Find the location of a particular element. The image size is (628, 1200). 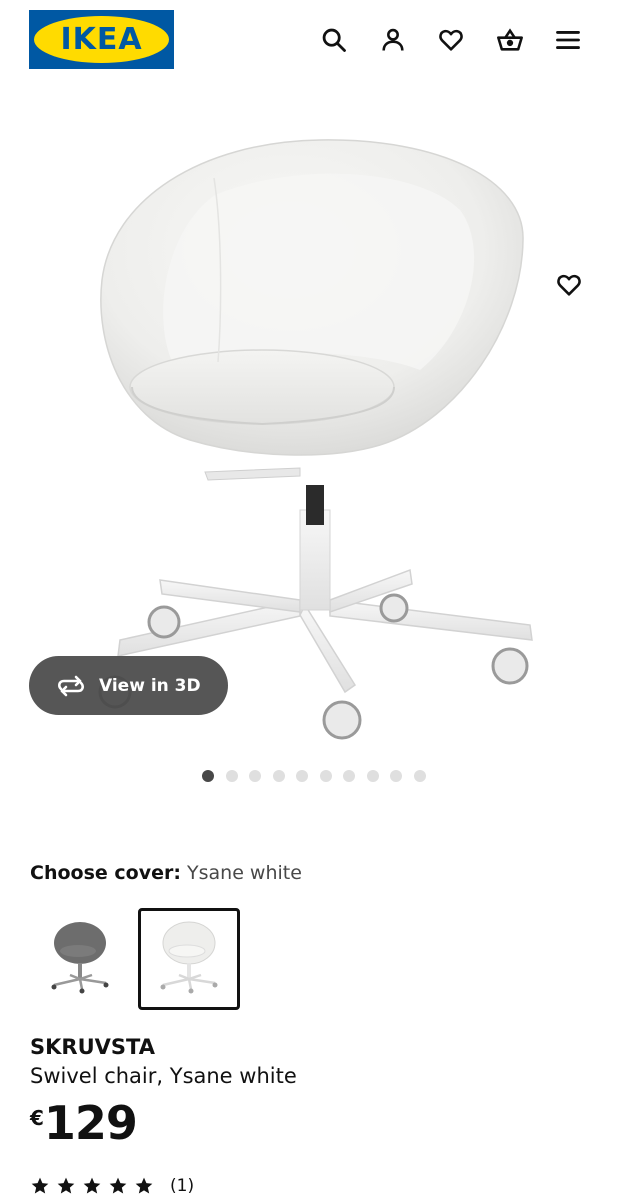

choose-cover-value: Ysane white is located at coordinates (244, 873).